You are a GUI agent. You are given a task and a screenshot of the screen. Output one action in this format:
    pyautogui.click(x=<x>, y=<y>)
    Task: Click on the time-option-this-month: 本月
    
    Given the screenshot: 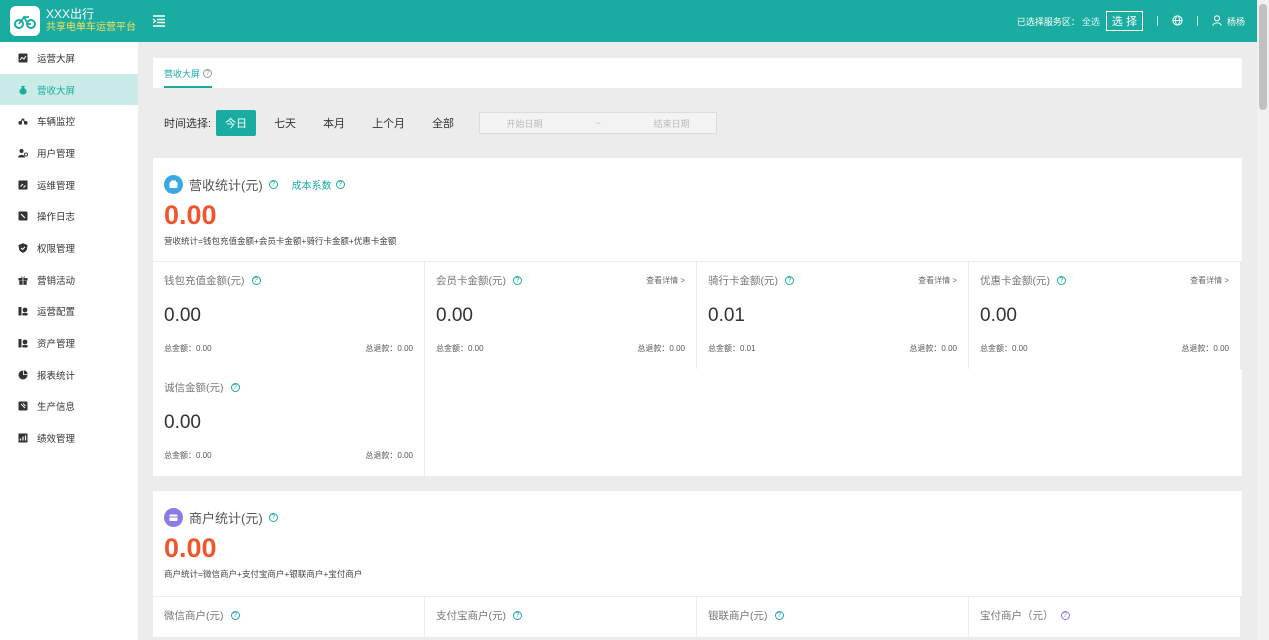 What is the action you would take?
    pyautogui.click(x=334, y=123)
    